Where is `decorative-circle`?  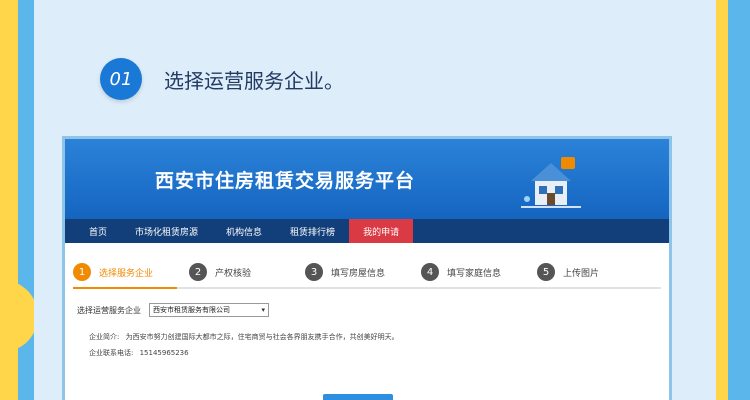 decorative-circle is located at coordinates (19, 316).